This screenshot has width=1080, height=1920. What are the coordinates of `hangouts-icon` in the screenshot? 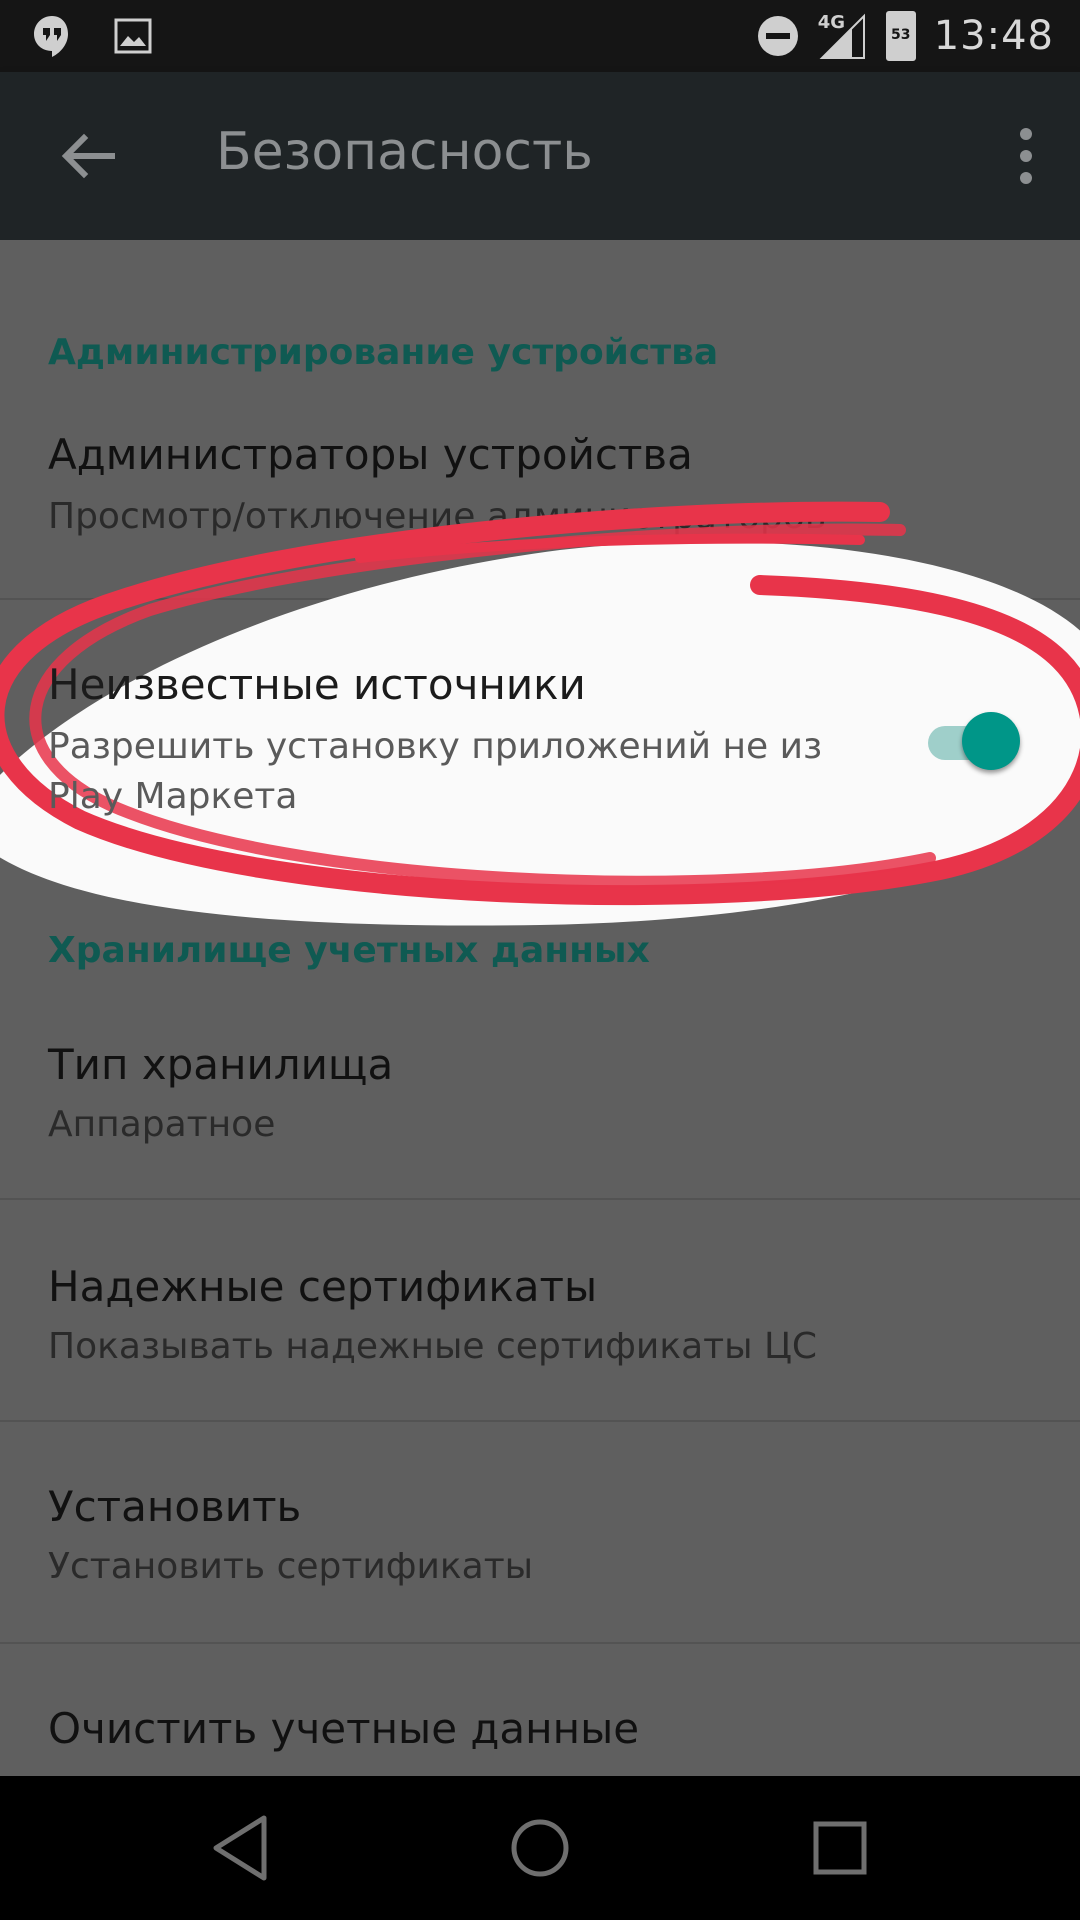 It's located at (51, 36).